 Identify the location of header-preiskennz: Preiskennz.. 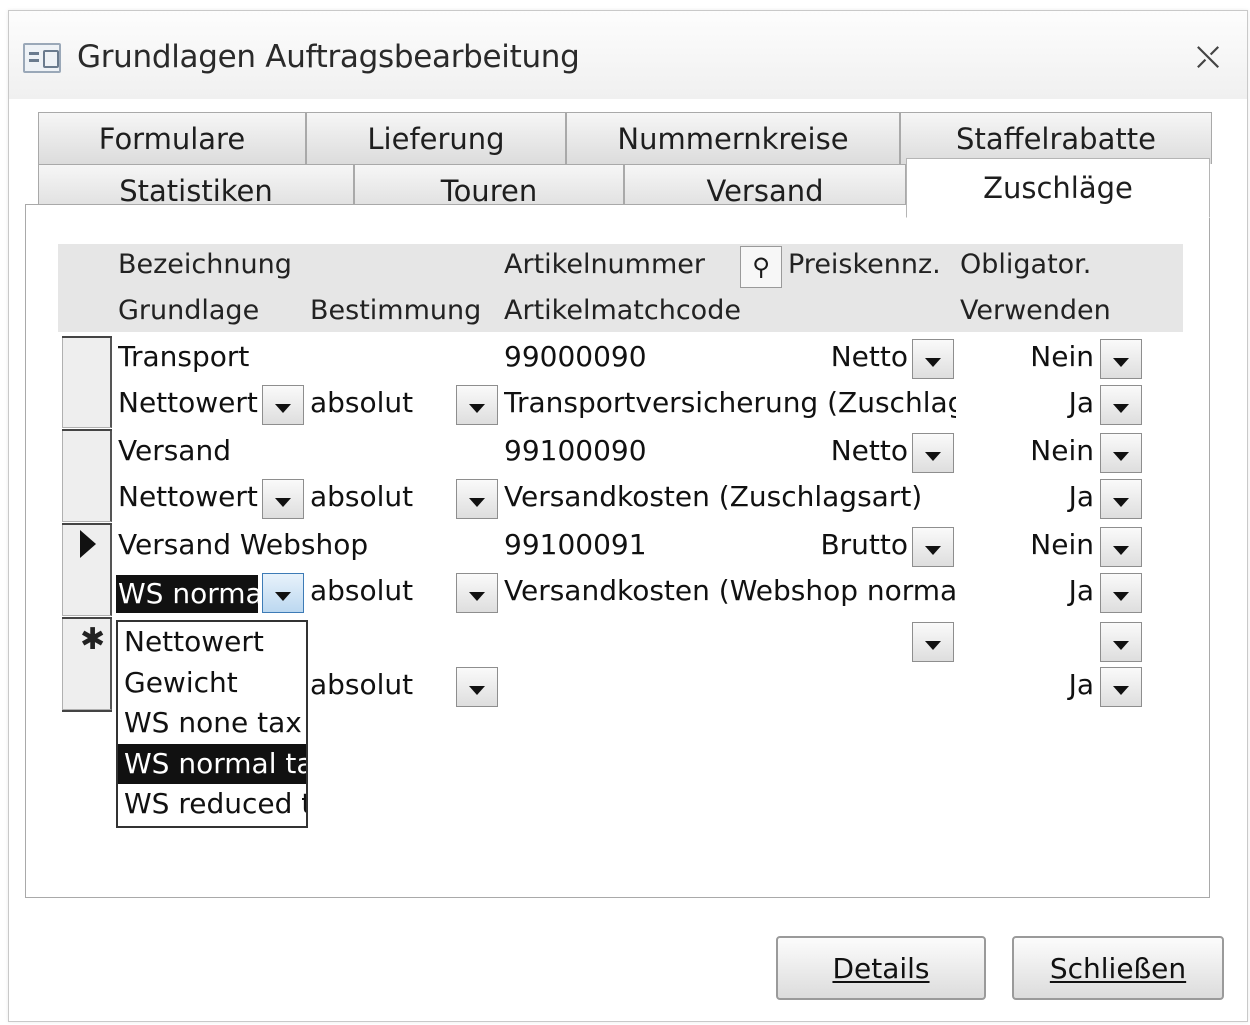
(864, 264).